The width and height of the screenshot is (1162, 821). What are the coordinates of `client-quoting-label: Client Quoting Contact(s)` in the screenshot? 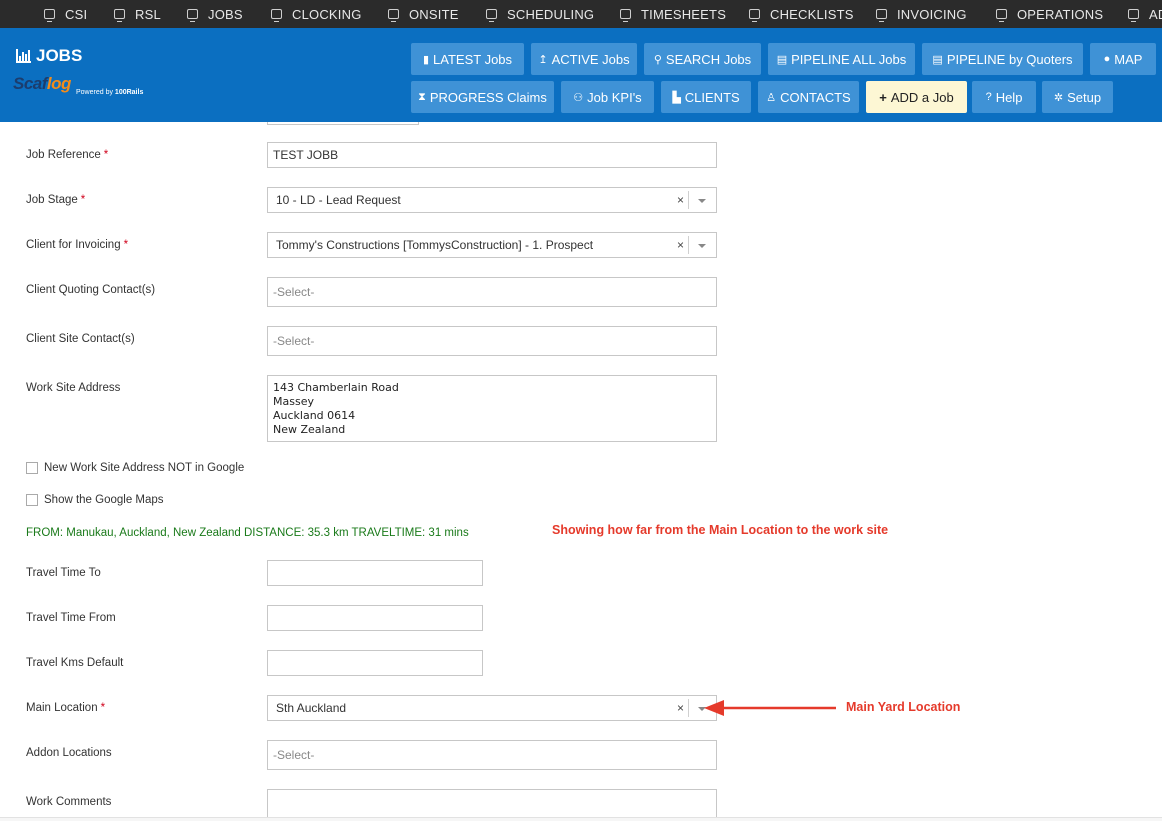 It's located at (91, 290).